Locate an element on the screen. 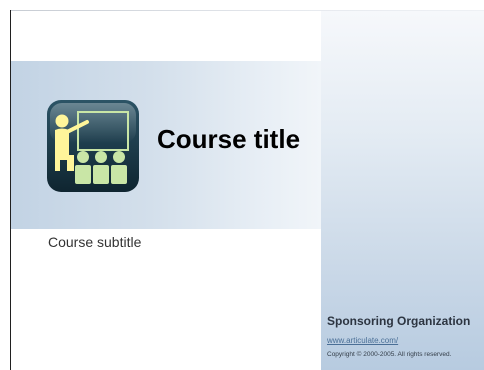  course-subtitle: Course subtitle is located at coordinates (95, 242).